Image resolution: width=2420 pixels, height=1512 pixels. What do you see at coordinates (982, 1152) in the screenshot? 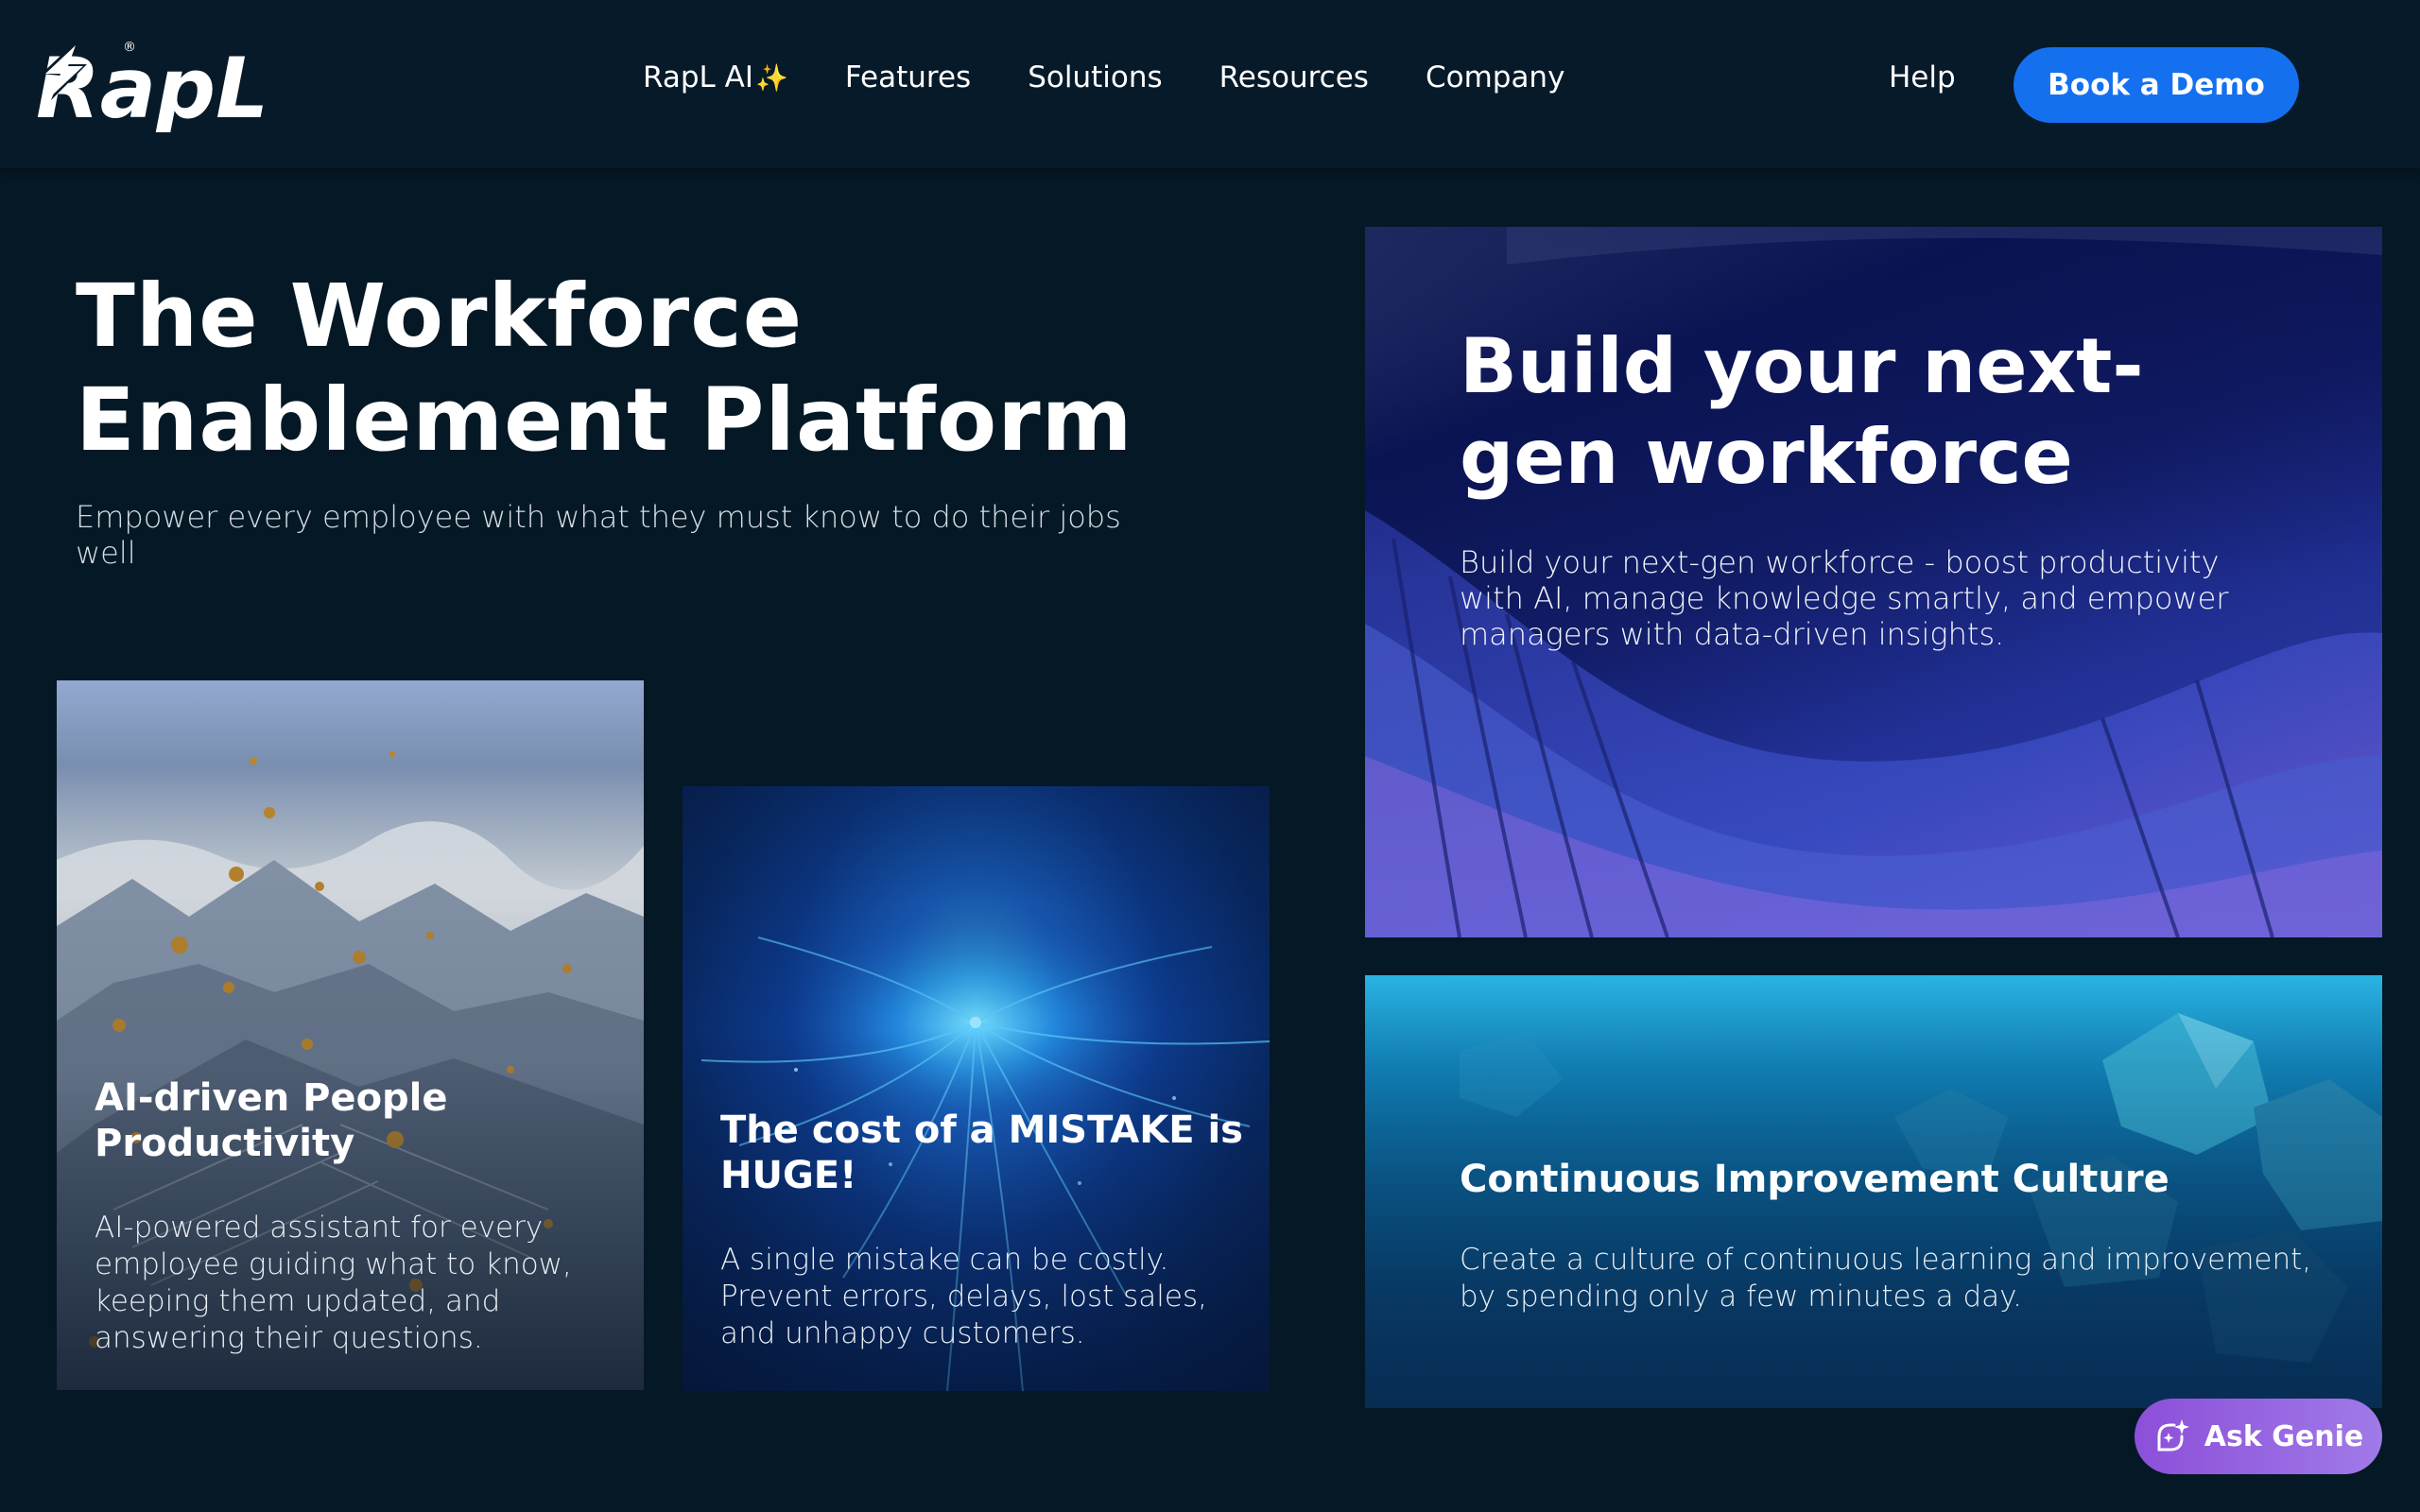
I see `card-mistake-title: The cost of a MISTAKE is HUGE!` at bounding box center [982, 1152].